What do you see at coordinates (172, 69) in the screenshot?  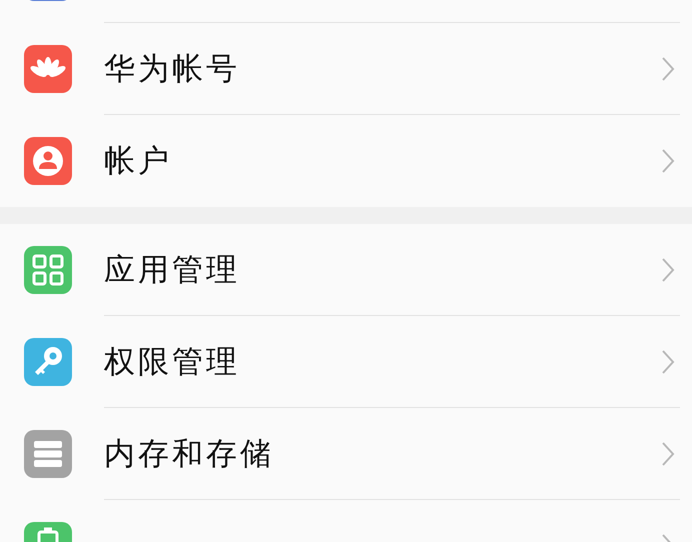 I see `row-label: 华为帐号` at bounding box center [172, 69].